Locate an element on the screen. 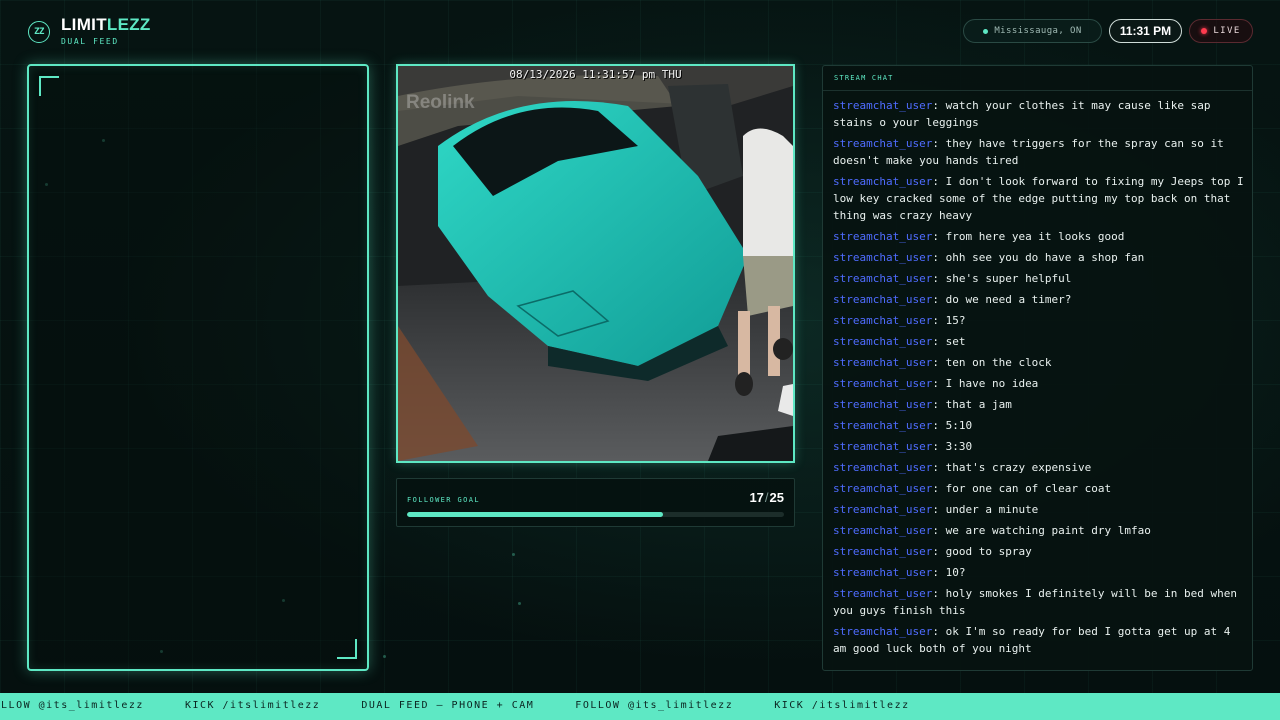 This screenshot has height=720, width=1280. chat-message: streamchat_user: good to spray is located at coordinates (1038, 551).